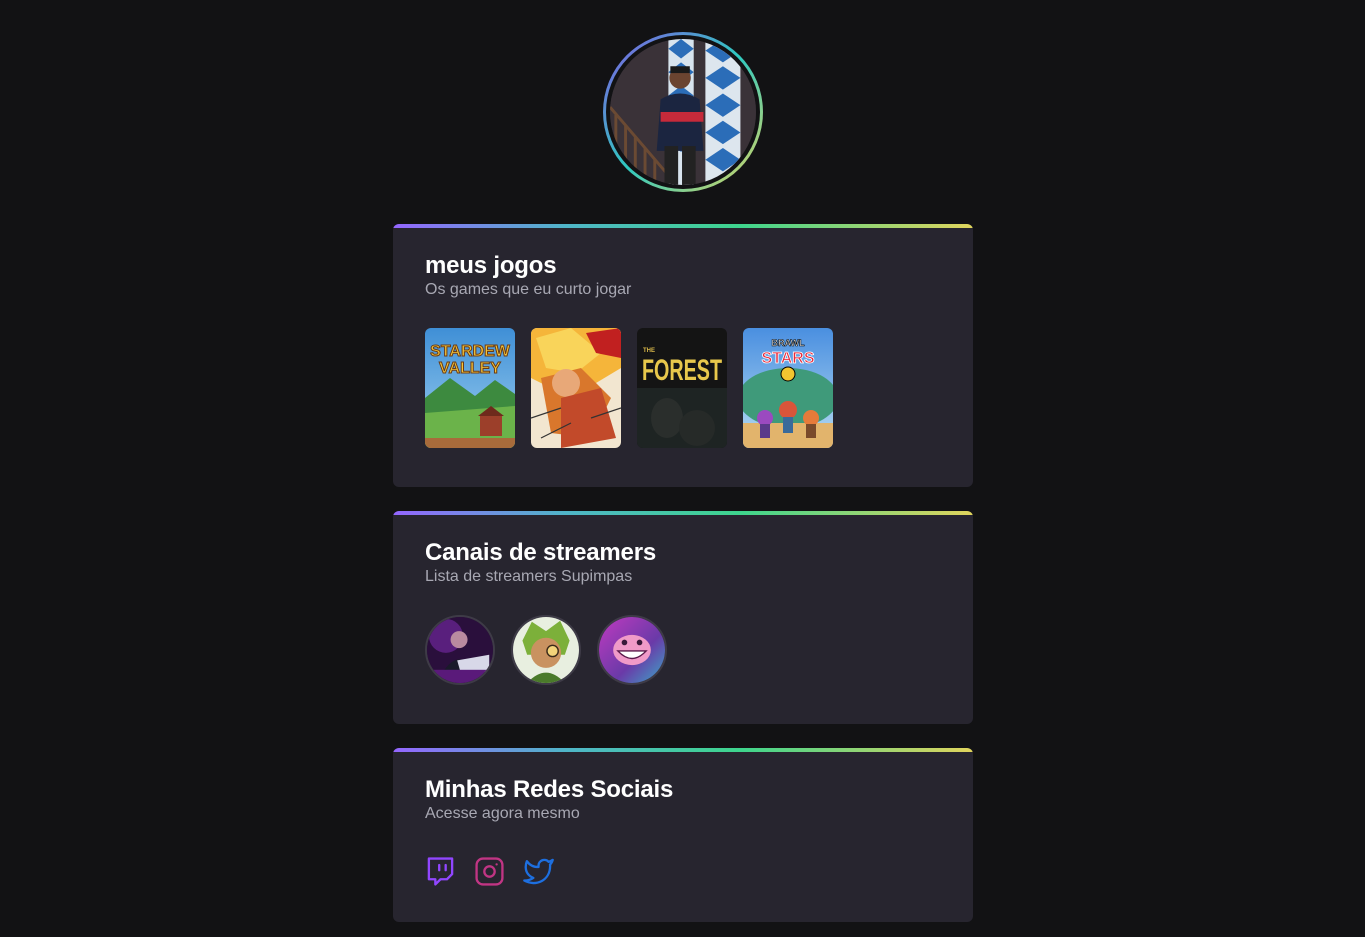 This screenshot has height=937, width=1365. What do you see at coordinates (549, 789) in the screenshot?
I see `socials-card-title: Minhas Redes Sociais` at bounding box center [549, 789].